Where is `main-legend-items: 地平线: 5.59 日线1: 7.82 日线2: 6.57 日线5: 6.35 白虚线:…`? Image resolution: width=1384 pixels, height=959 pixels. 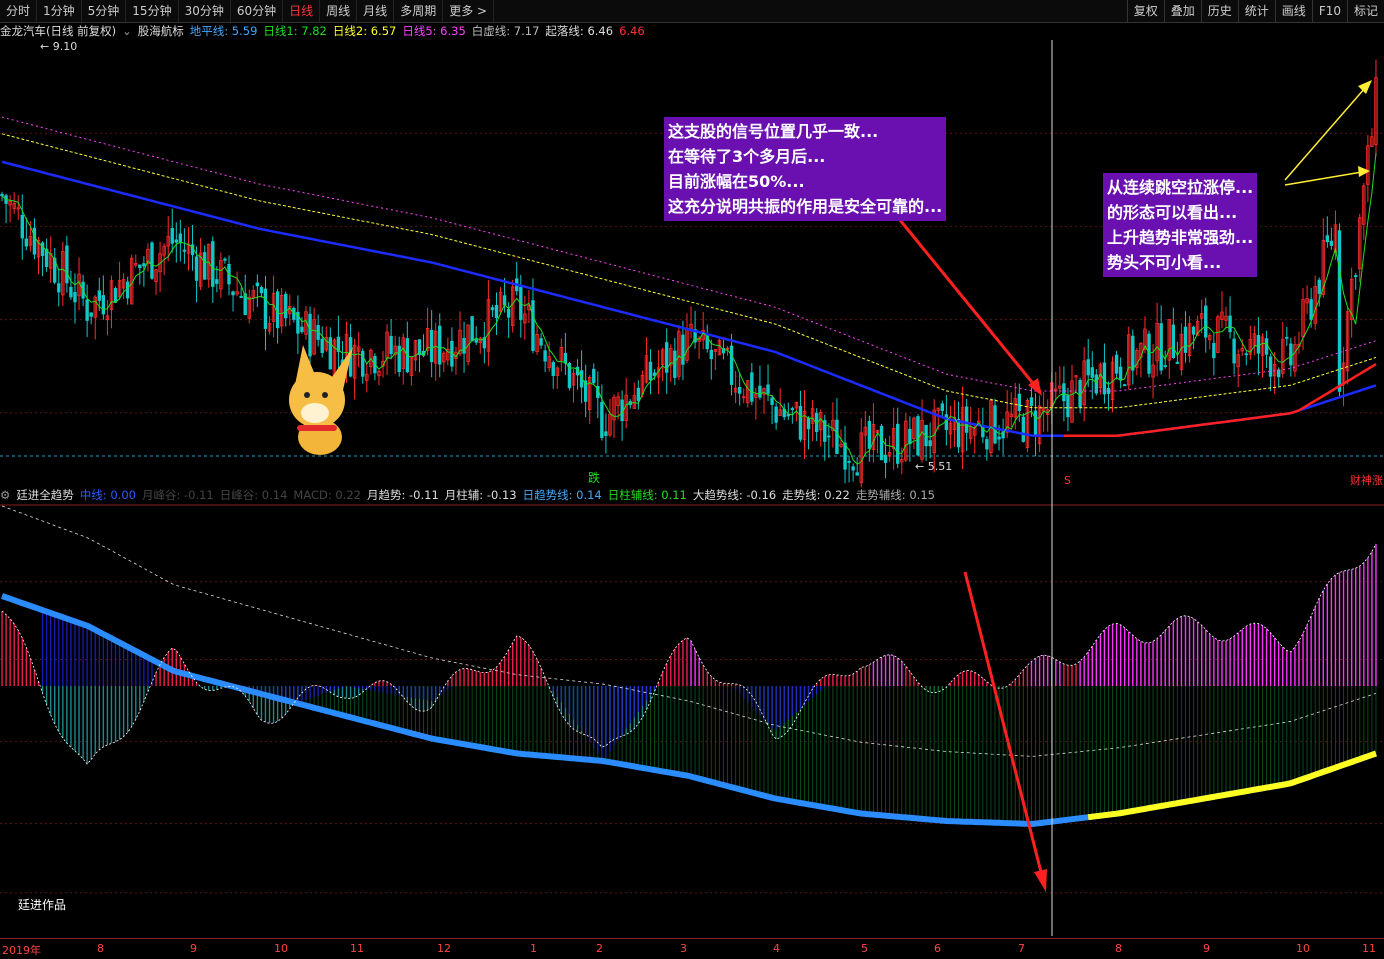 main-legend-items: 地平线: 5.59 日线1: 7.82 日线2: 6.57 日线5: 6.35 白虚线:… is located at coordinates (420, 31).